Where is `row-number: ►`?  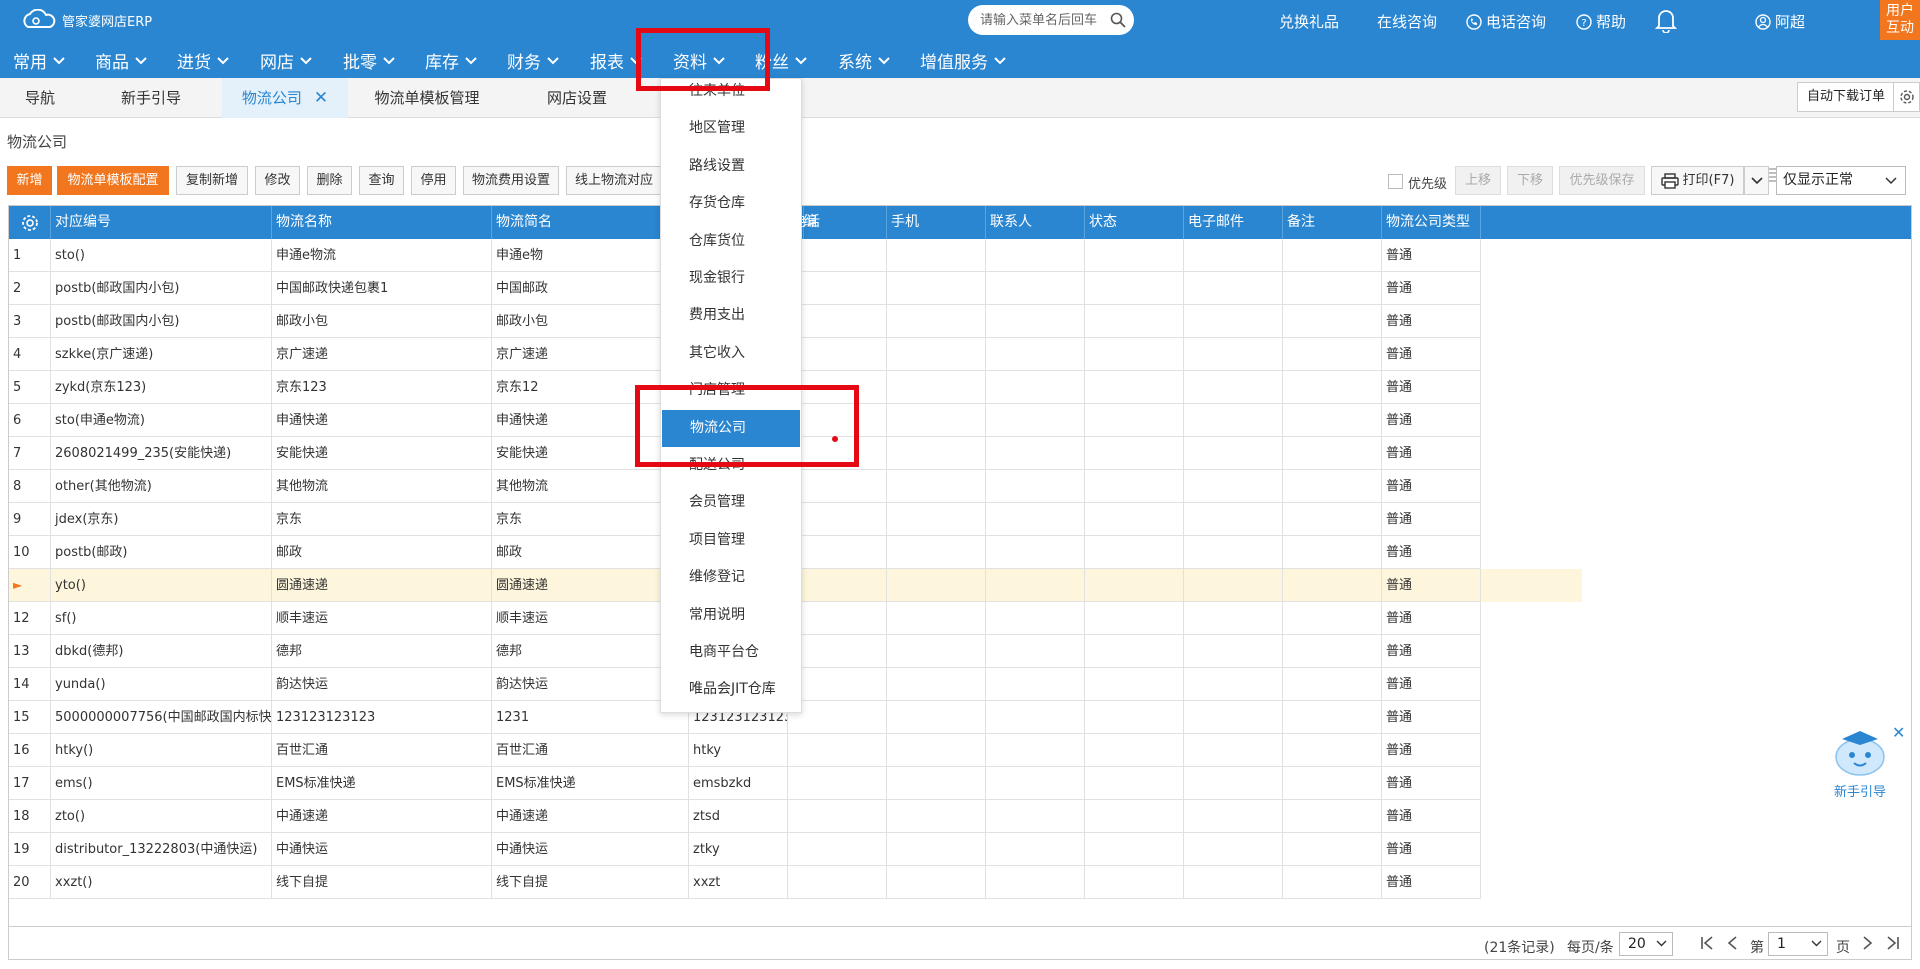 row-number: ► is located at coordinates (30, 585).